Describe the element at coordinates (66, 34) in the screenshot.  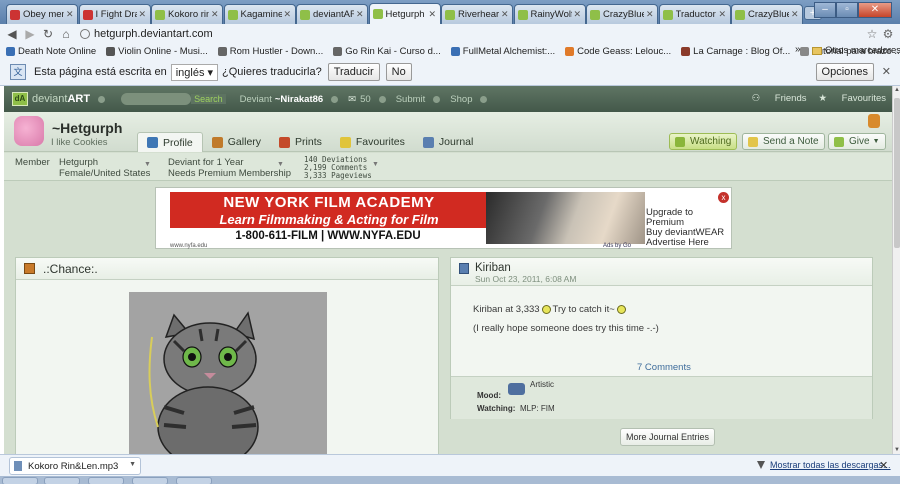
I see `home-icon: ⌂` at that location.